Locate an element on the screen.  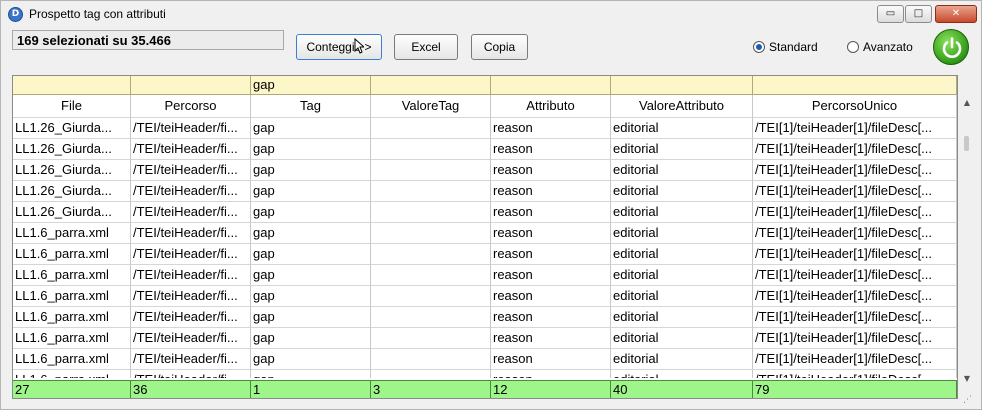
column-header-attributo: Attributo is located at coordinates (551, 106).